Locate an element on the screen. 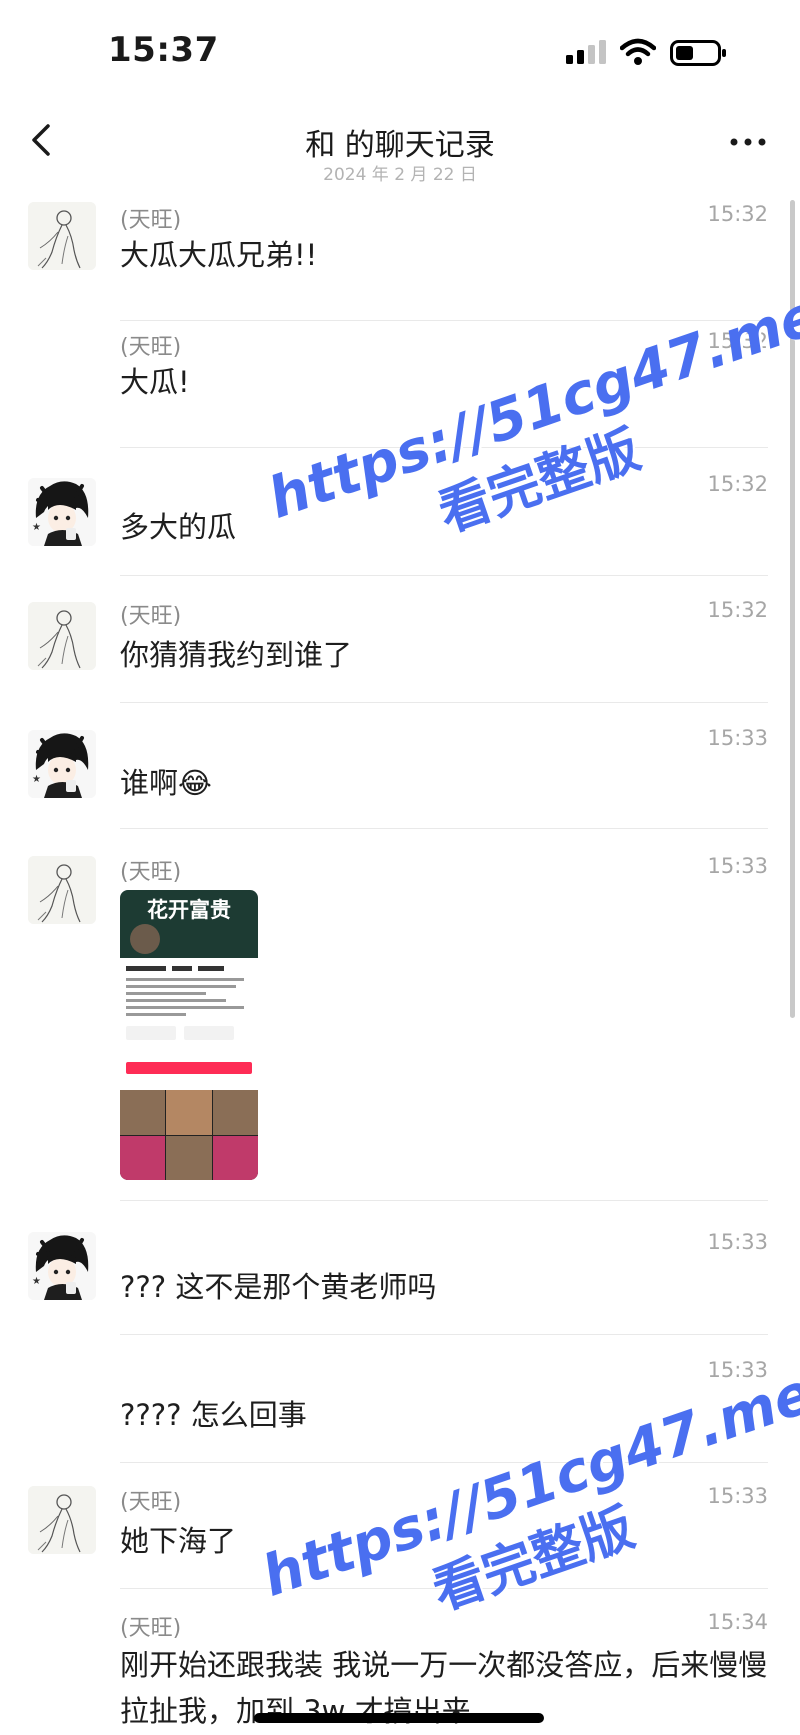 Image resolution: width=800 pixels, height=1735 pixels. screenshot-profile-avatar is located at coordinates (145, 939).